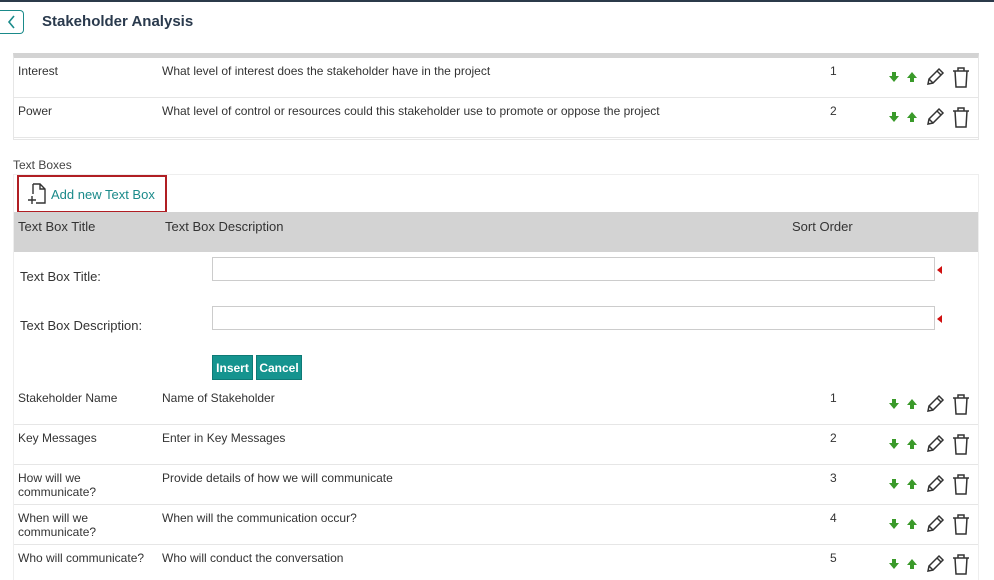  I want to click on add-text-box-button: Add new Text Box, so click(92, 194).